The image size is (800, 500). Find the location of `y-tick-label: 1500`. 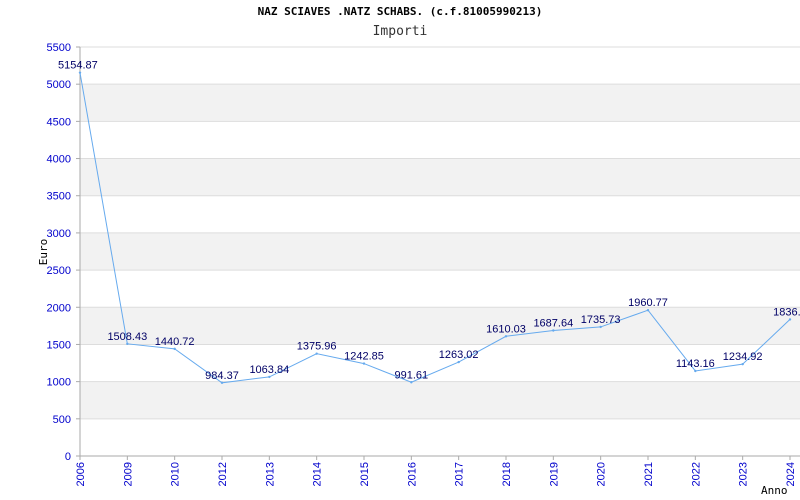

y-tick-label: 1500 is located at coordinates (59, 345).